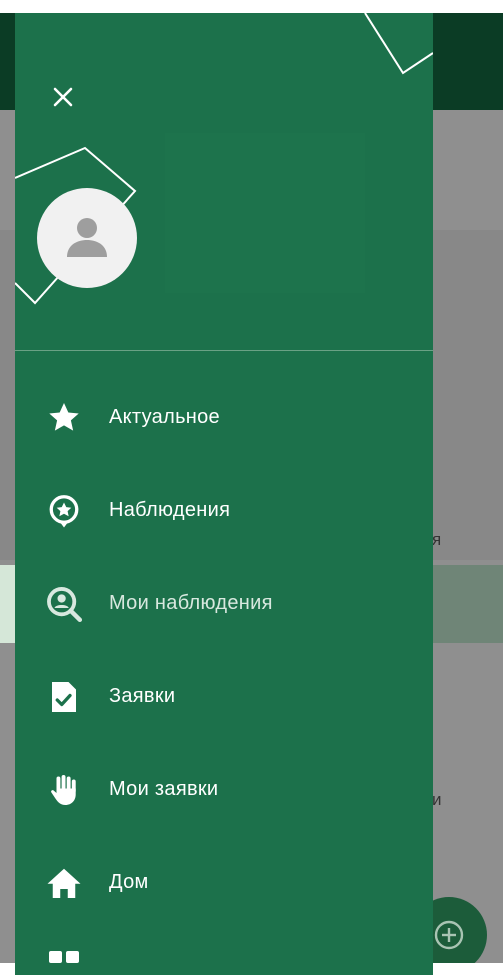  Describe the element at coordinates (224, 882) in the screenshot. I see `menu-item-dom: Дом` at that location.